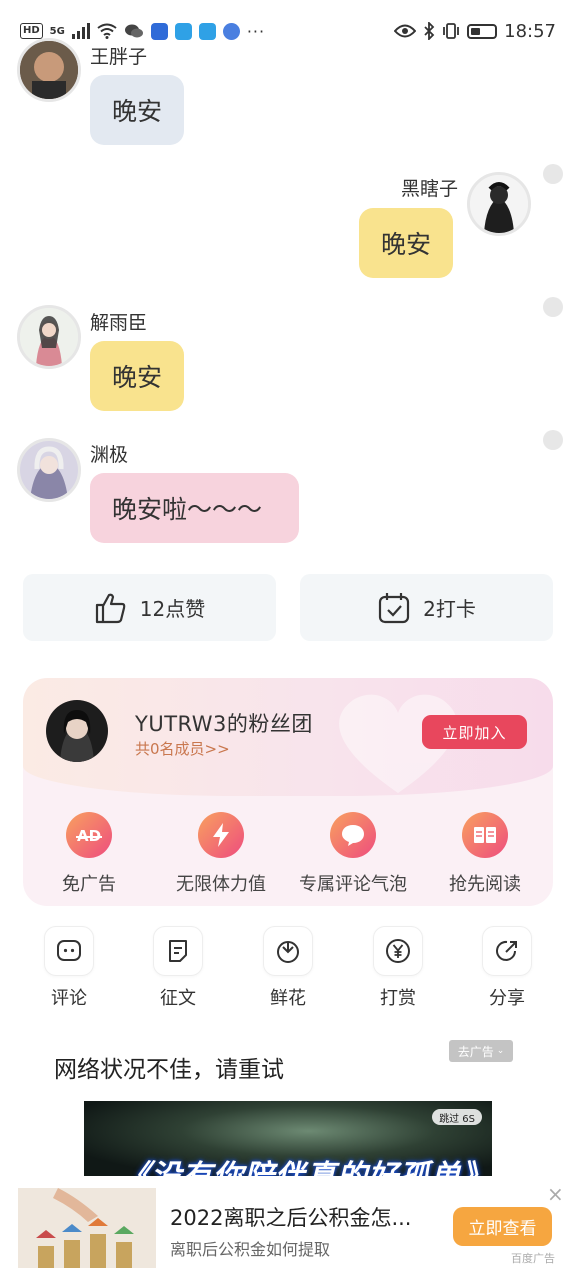  What do you see at coordinates (80, 31) in the screenshot?
I see `signal-icon` at bounding box center [80, 31].